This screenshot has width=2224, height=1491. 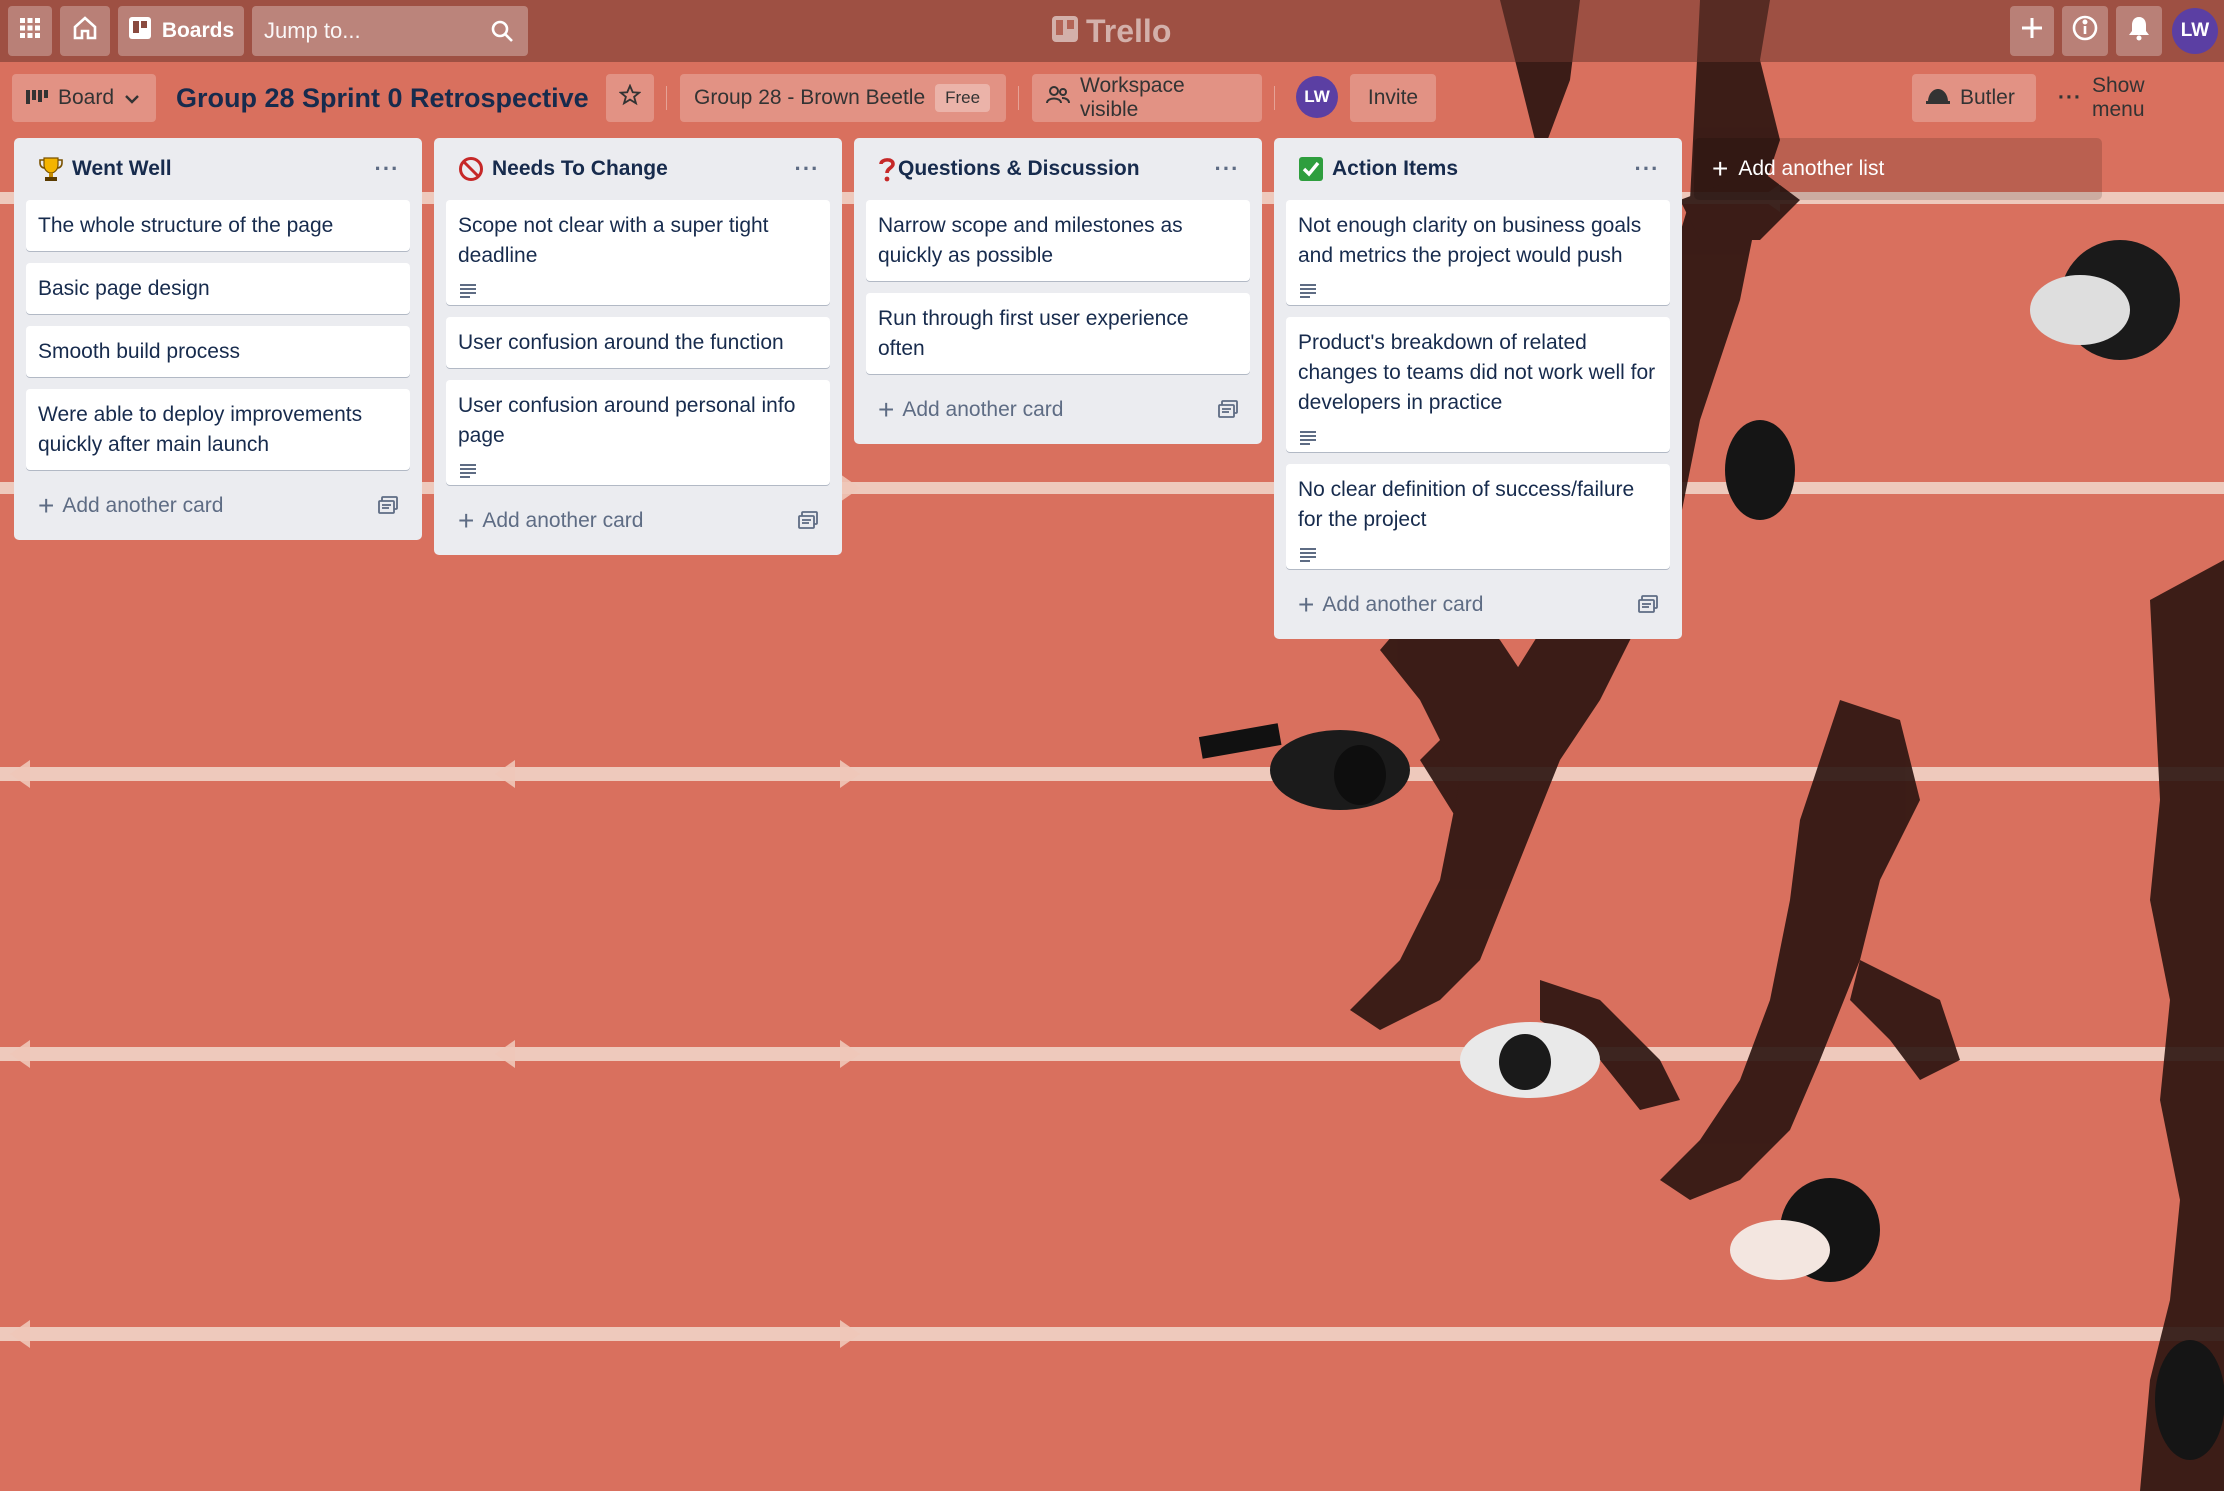 I want to click on visibility-button: Workspace visible, so click(x=1147, y=98).